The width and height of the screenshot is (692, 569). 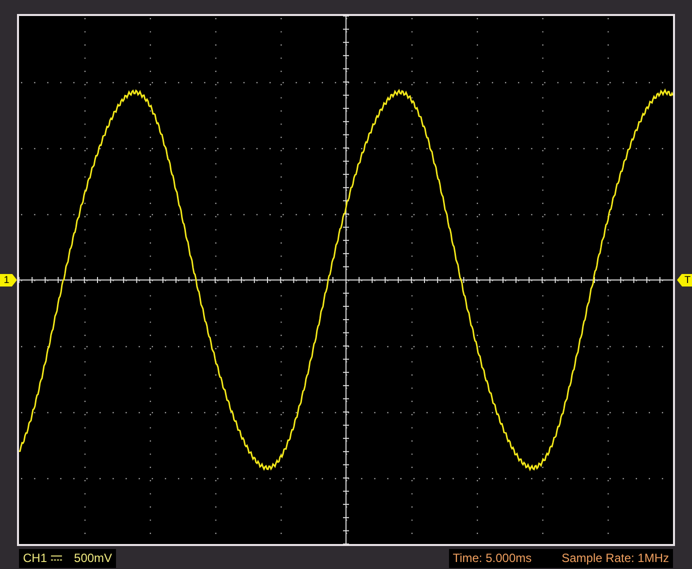 What do you see at coordinates (684, 280) in the screenshot?
I see `trigger-marker: T` at bounding box center [684, 280].